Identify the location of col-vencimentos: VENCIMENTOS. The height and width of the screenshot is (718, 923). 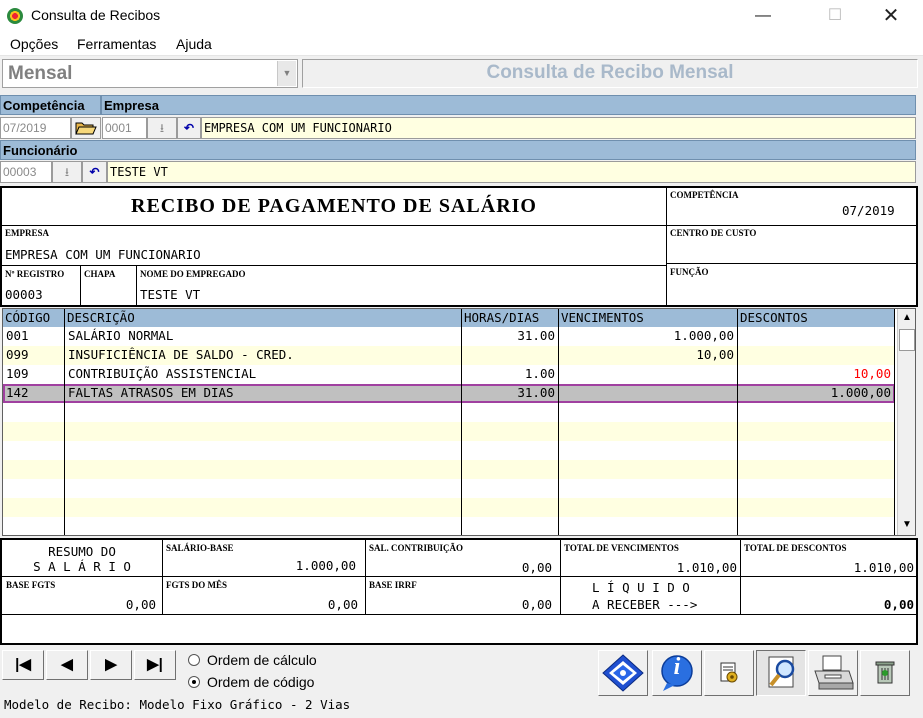
(648, 318).